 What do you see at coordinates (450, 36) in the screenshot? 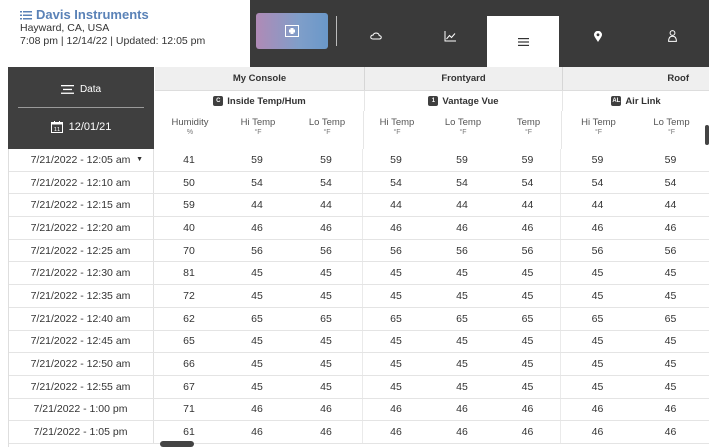
I see `nav-tab-charts` at bounding box center [450, 36].